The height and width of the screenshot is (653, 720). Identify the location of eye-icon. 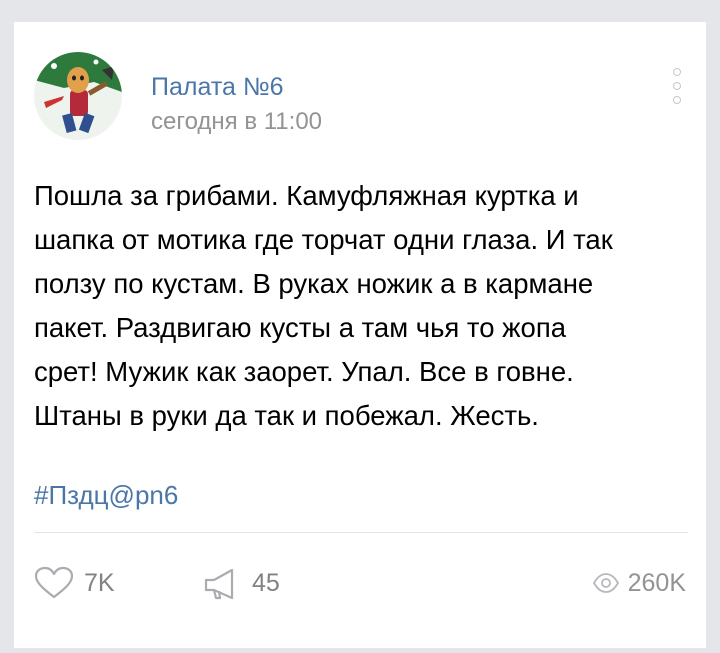
(605, 583).